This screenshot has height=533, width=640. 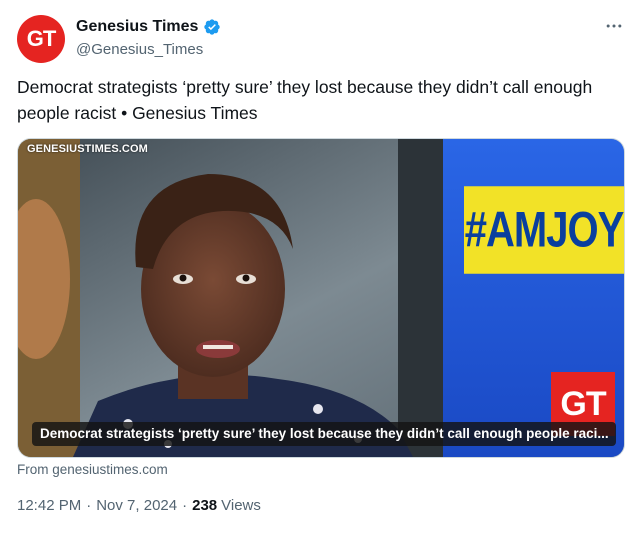 I want to click on tweet-metadata: 12:42 PM · Nov 7, 2024 · 238 Views, so click(x=139, y=505).